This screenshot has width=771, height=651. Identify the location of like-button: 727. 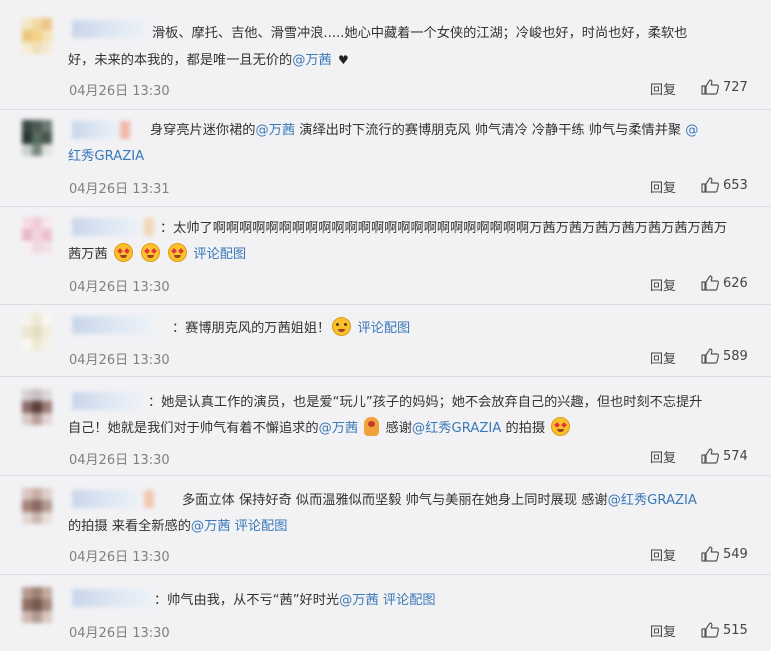
(724, 87).